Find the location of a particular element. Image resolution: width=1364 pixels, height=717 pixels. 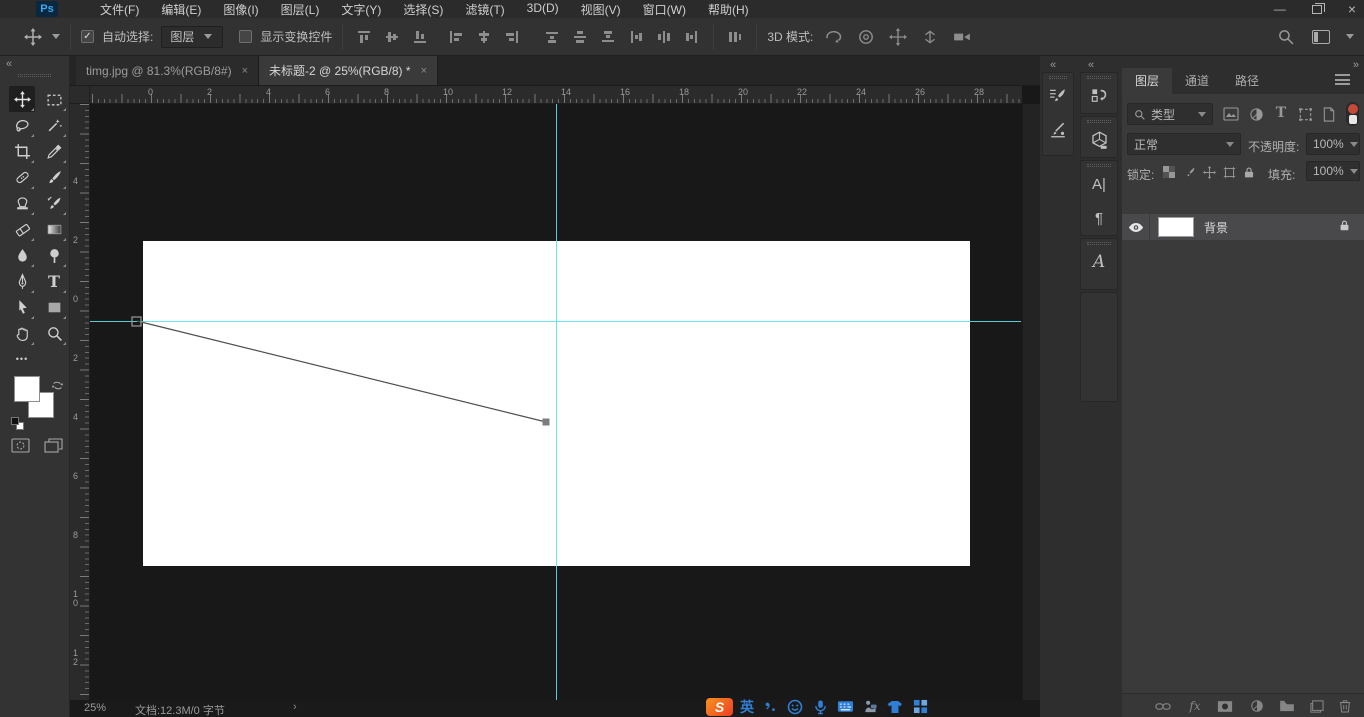

history-panel-icon is located at coordinates (1099, 96).